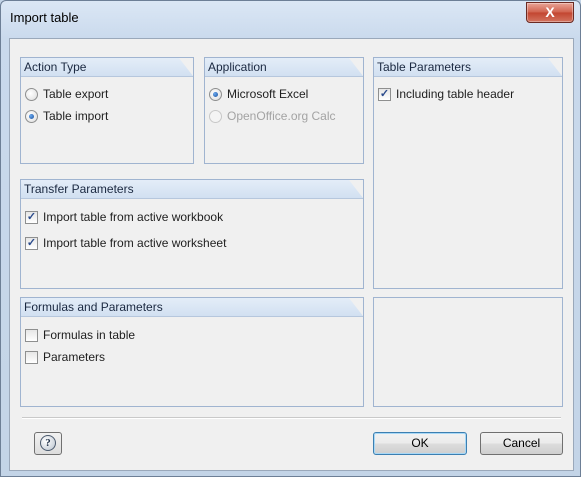 This screenshot has height=477, width=581. Describe the element at coordinates (215, 116) in the screenshot. I see `radio-disabled-icon` at that location.